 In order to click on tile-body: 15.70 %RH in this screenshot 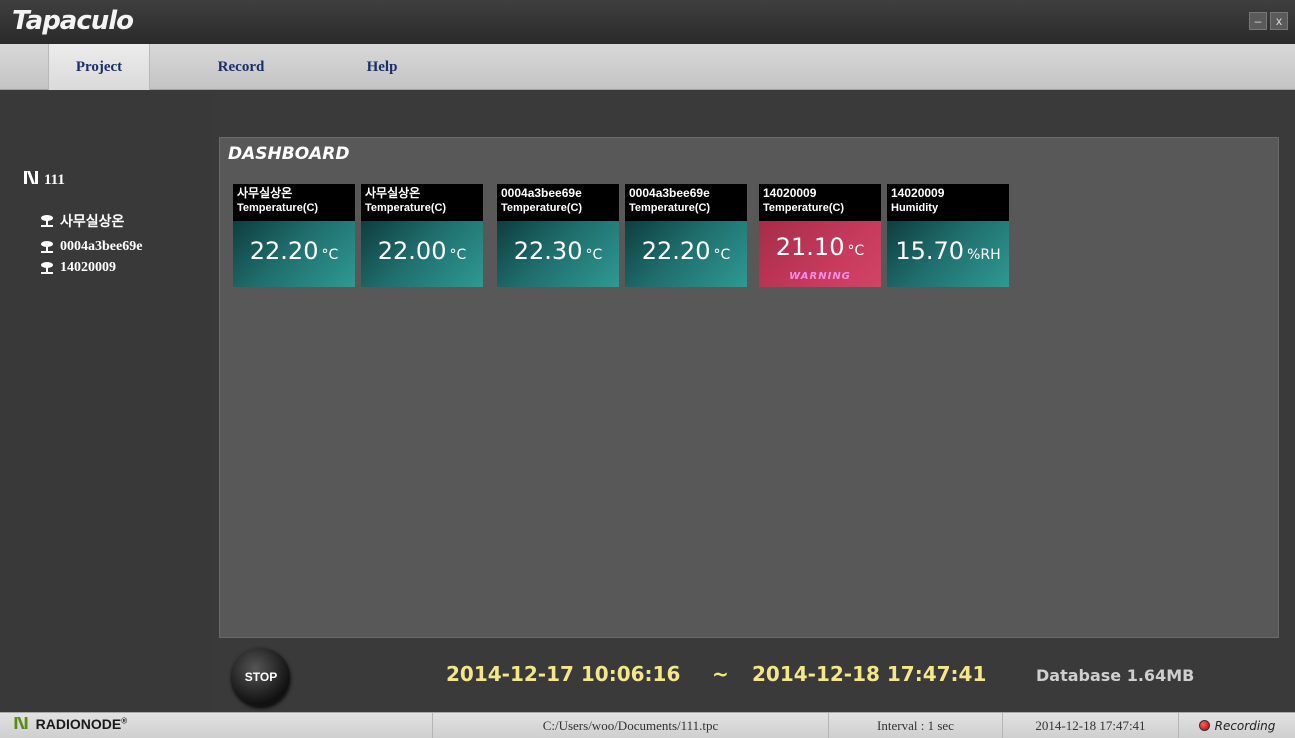, I will do `click(948, 254)`.